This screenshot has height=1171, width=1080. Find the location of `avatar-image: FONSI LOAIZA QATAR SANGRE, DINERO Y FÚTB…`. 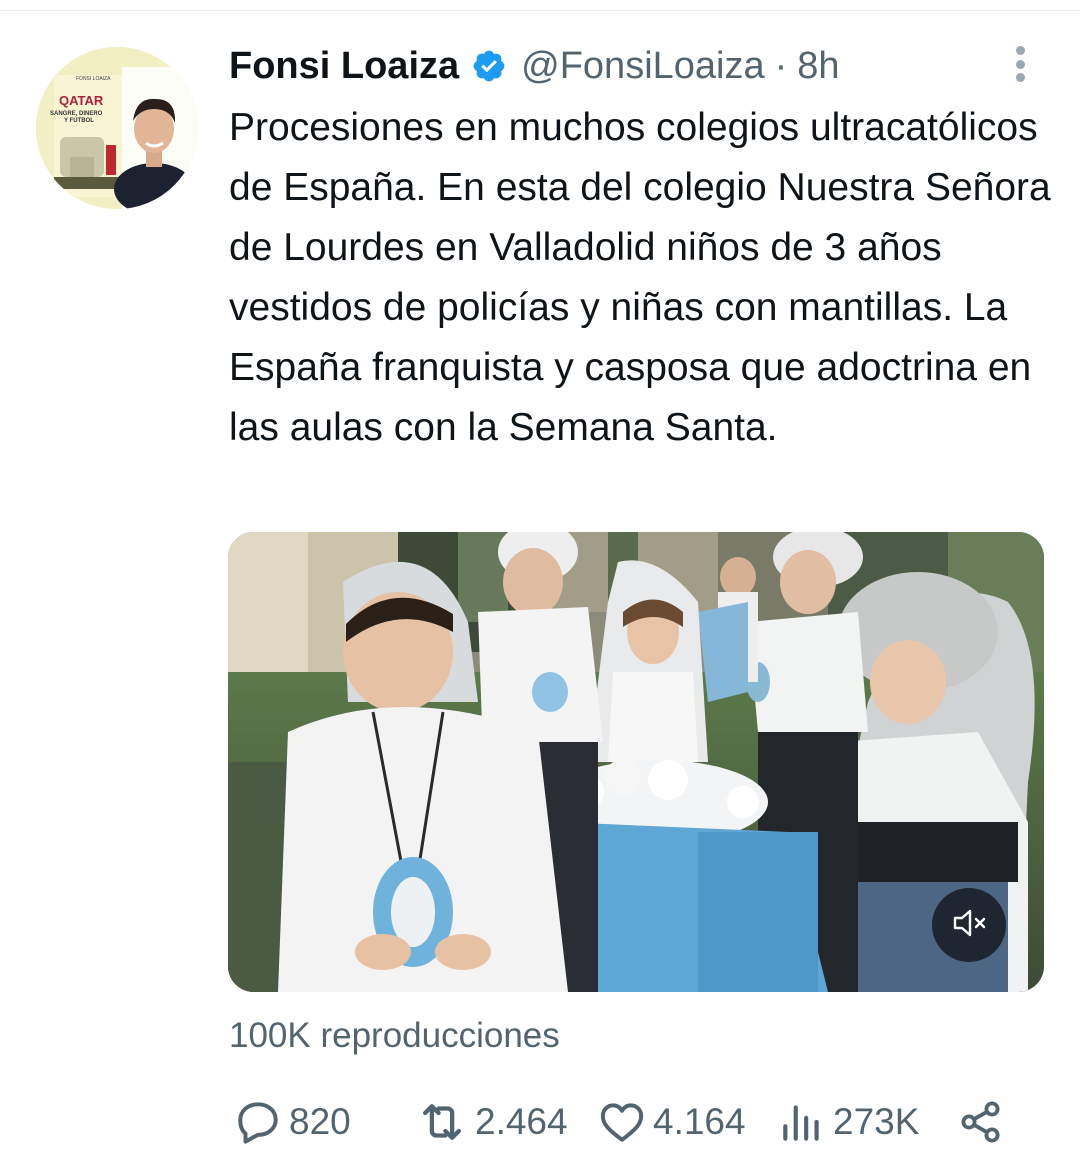

avatar-image: FONSI LOAIZA QATAR SANGRE, DINERO Y FÚTB… is located at coordinates (117, 128).